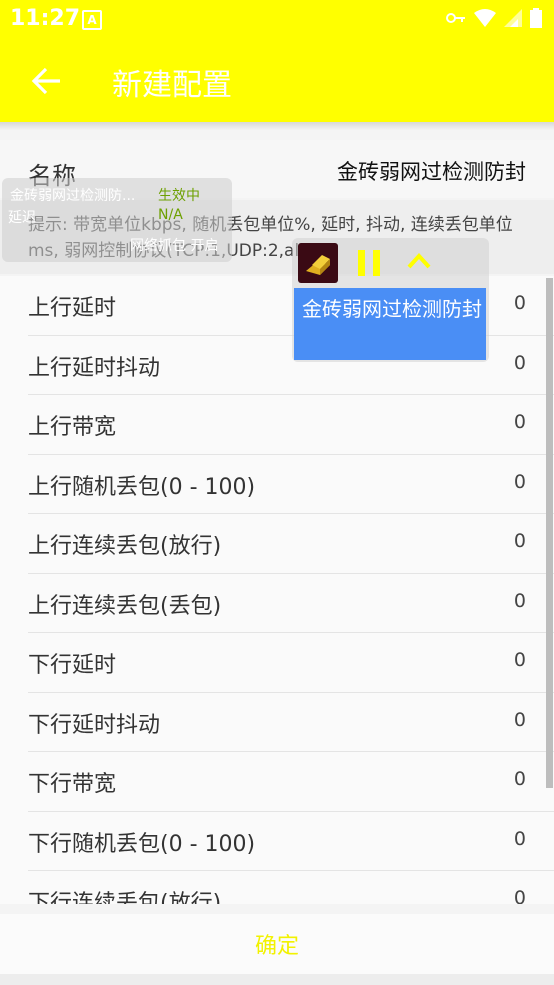 This screenshot has width=554, height=985. I want to click on app-bar: 11:27 A 新建配置, so click(277, 61).